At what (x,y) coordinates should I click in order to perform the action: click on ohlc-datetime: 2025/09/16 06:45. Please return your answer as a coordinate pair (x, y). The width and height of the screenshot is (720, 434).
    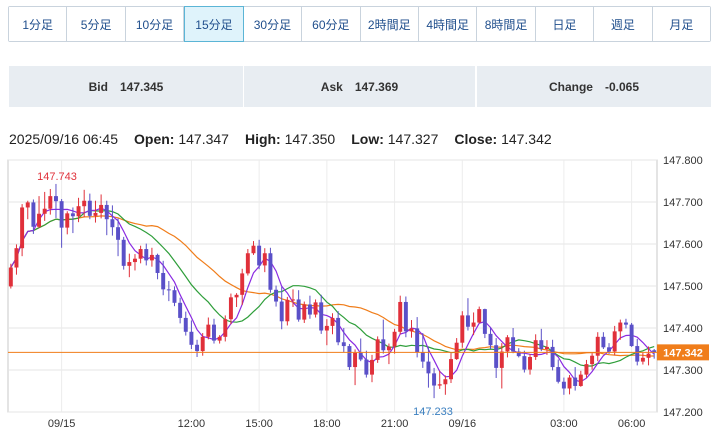
    Looking at the image, I should click on (63, 139).